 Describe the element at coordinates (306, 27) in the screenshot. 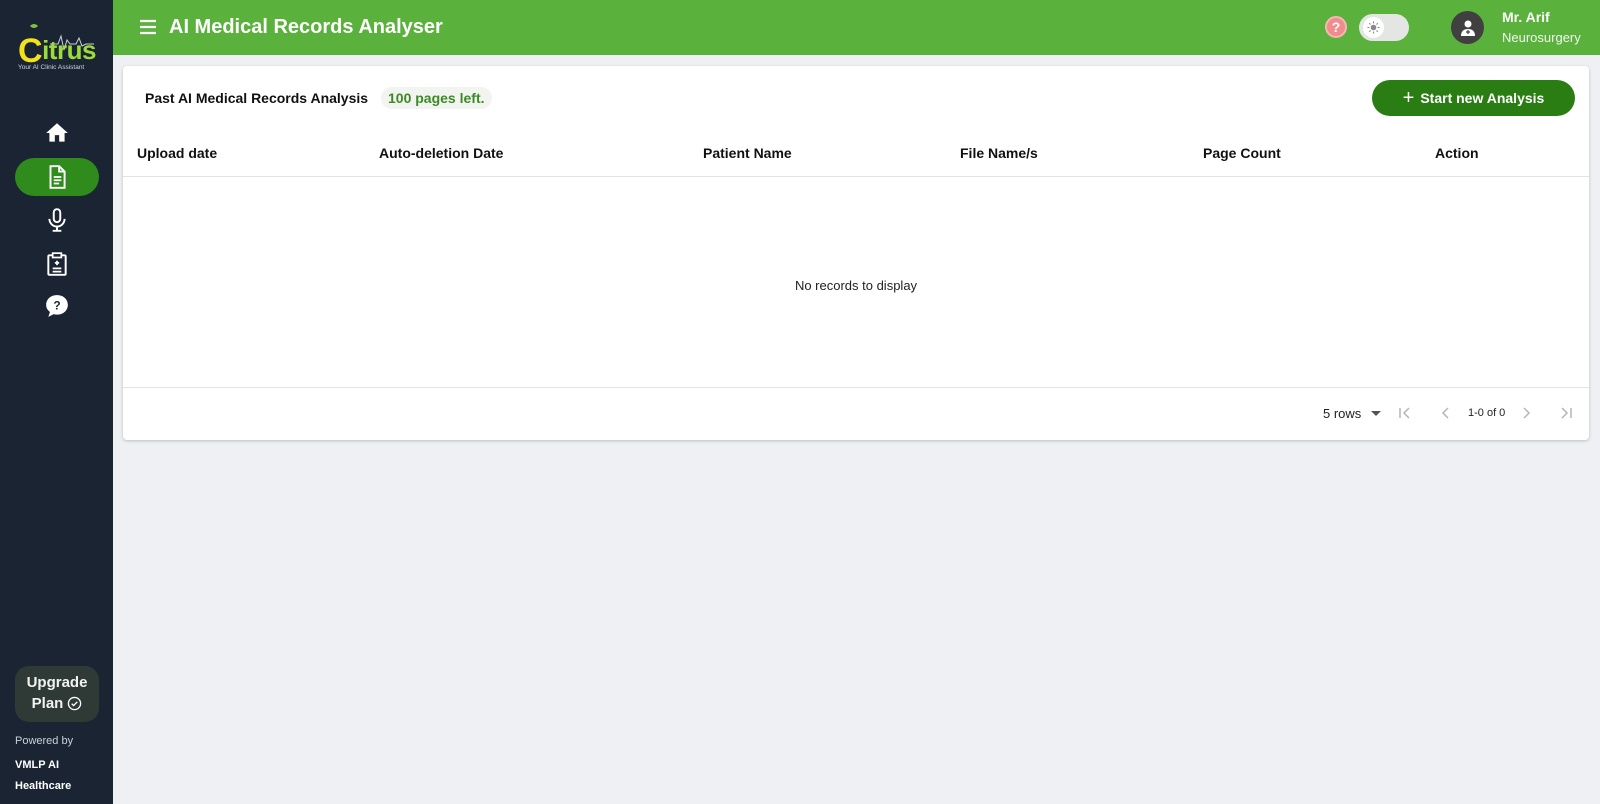

I see `page-title: AI Medical Records Analyser` at that location.